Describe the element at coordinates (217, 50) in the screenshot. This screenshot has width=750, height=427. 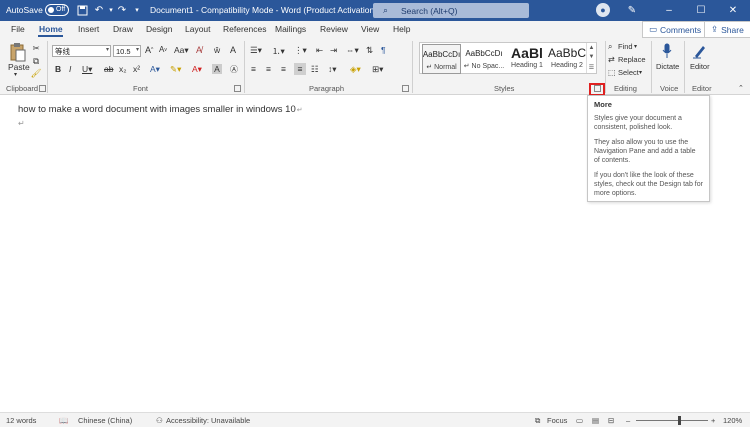
I see `phonetic-guide-icon: ŵ` at that location.